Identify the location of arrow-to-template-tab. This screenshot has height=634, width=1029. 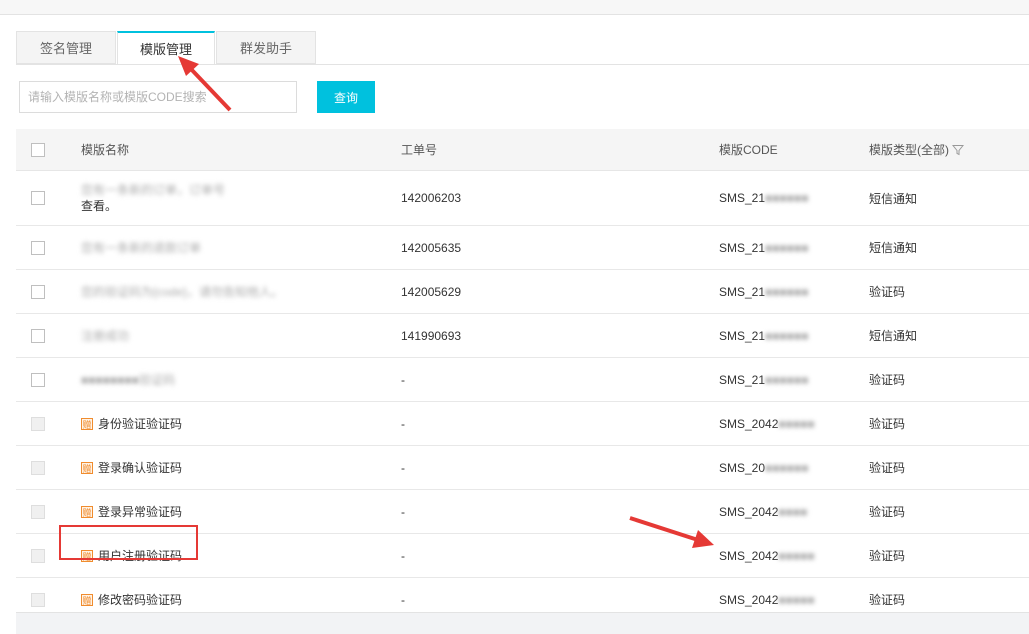
(205, 84).